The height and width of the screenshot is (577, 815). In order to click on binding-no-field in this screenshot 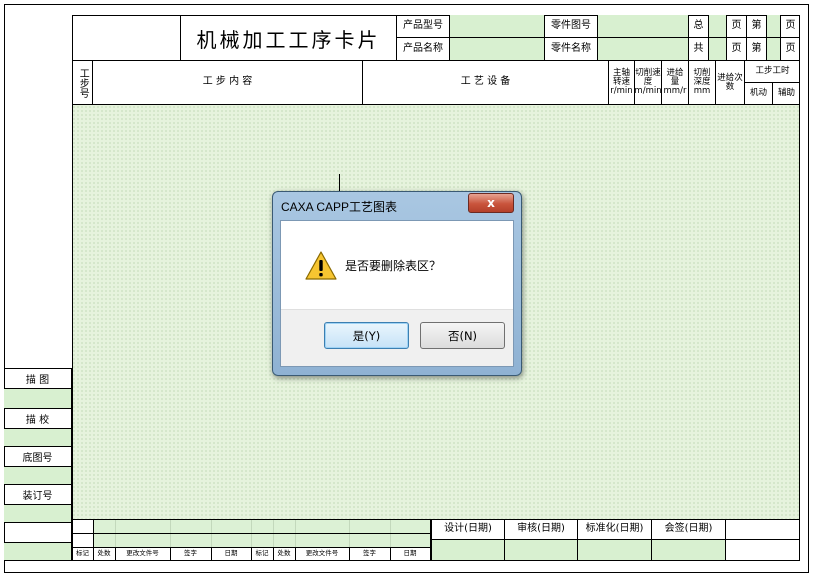, I will do `click(38, 513)`.